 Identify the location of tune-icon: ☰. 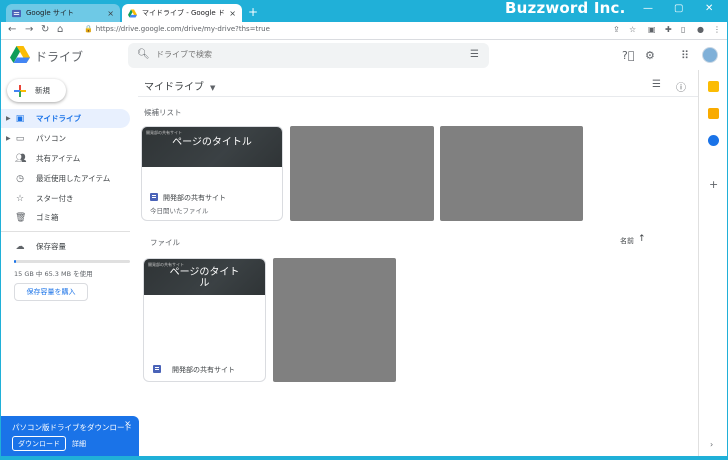
(474, 54).